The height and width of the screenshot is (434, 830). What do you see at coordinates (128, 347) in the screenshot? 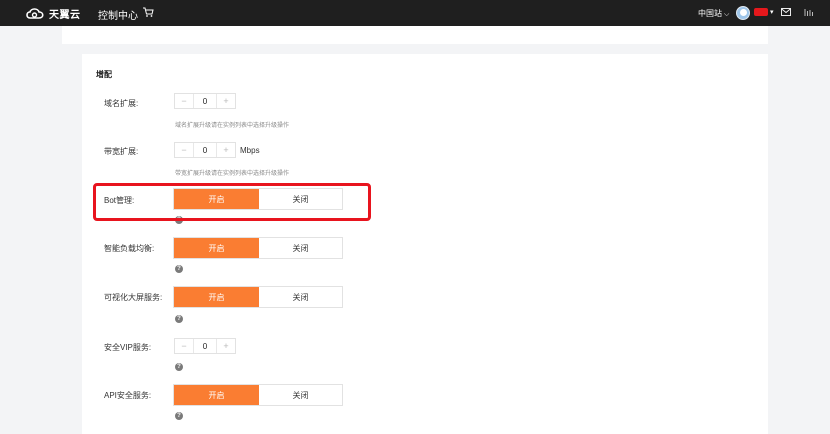
I see `secure-vip-label: 安全VIP服务:` at bounding box center [128, 347].